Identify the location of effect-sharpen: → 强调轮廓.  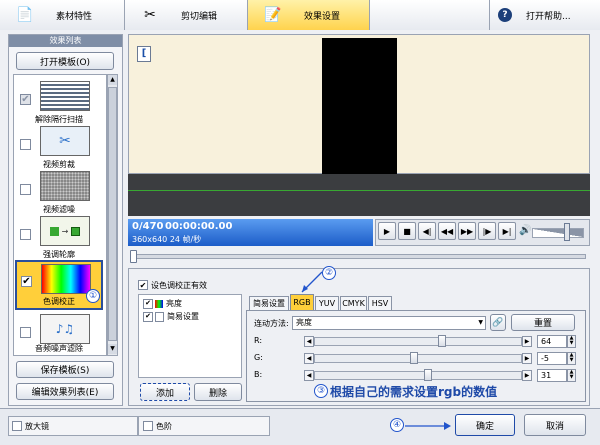
(59, 238).